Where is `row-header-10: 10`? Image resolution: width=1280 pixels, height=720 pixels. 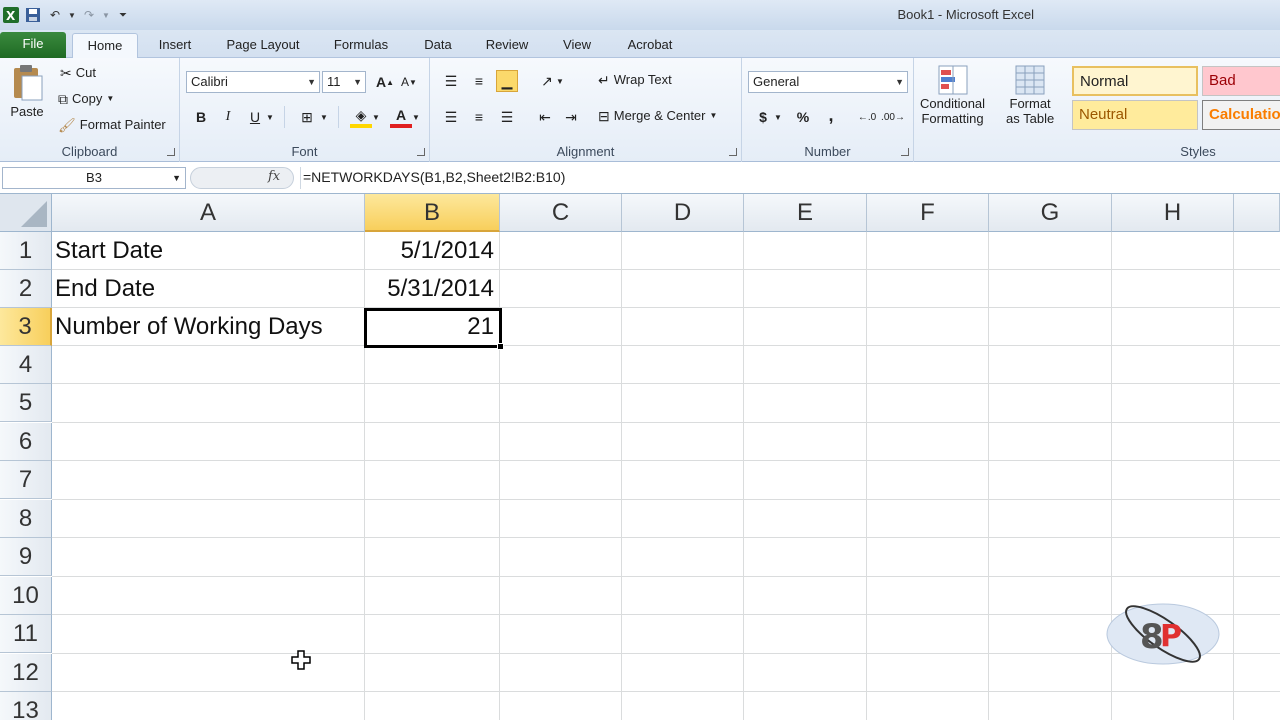
row-header-10: 10 is located at coordinates (26, 596).